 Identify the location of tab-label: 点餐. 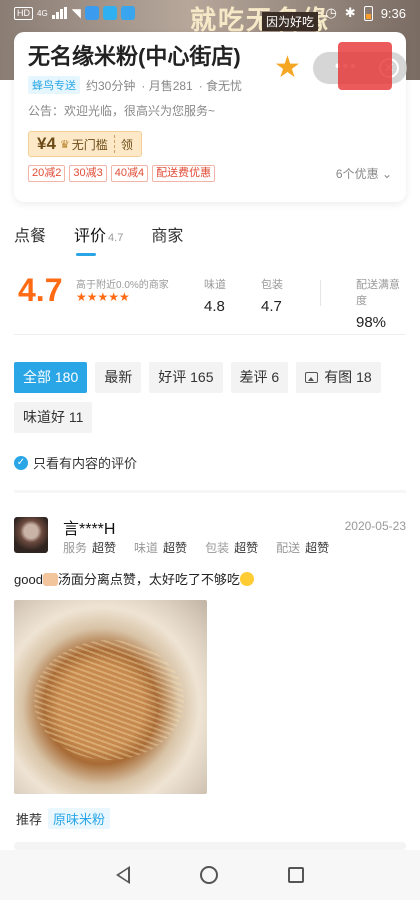
(30, 236).